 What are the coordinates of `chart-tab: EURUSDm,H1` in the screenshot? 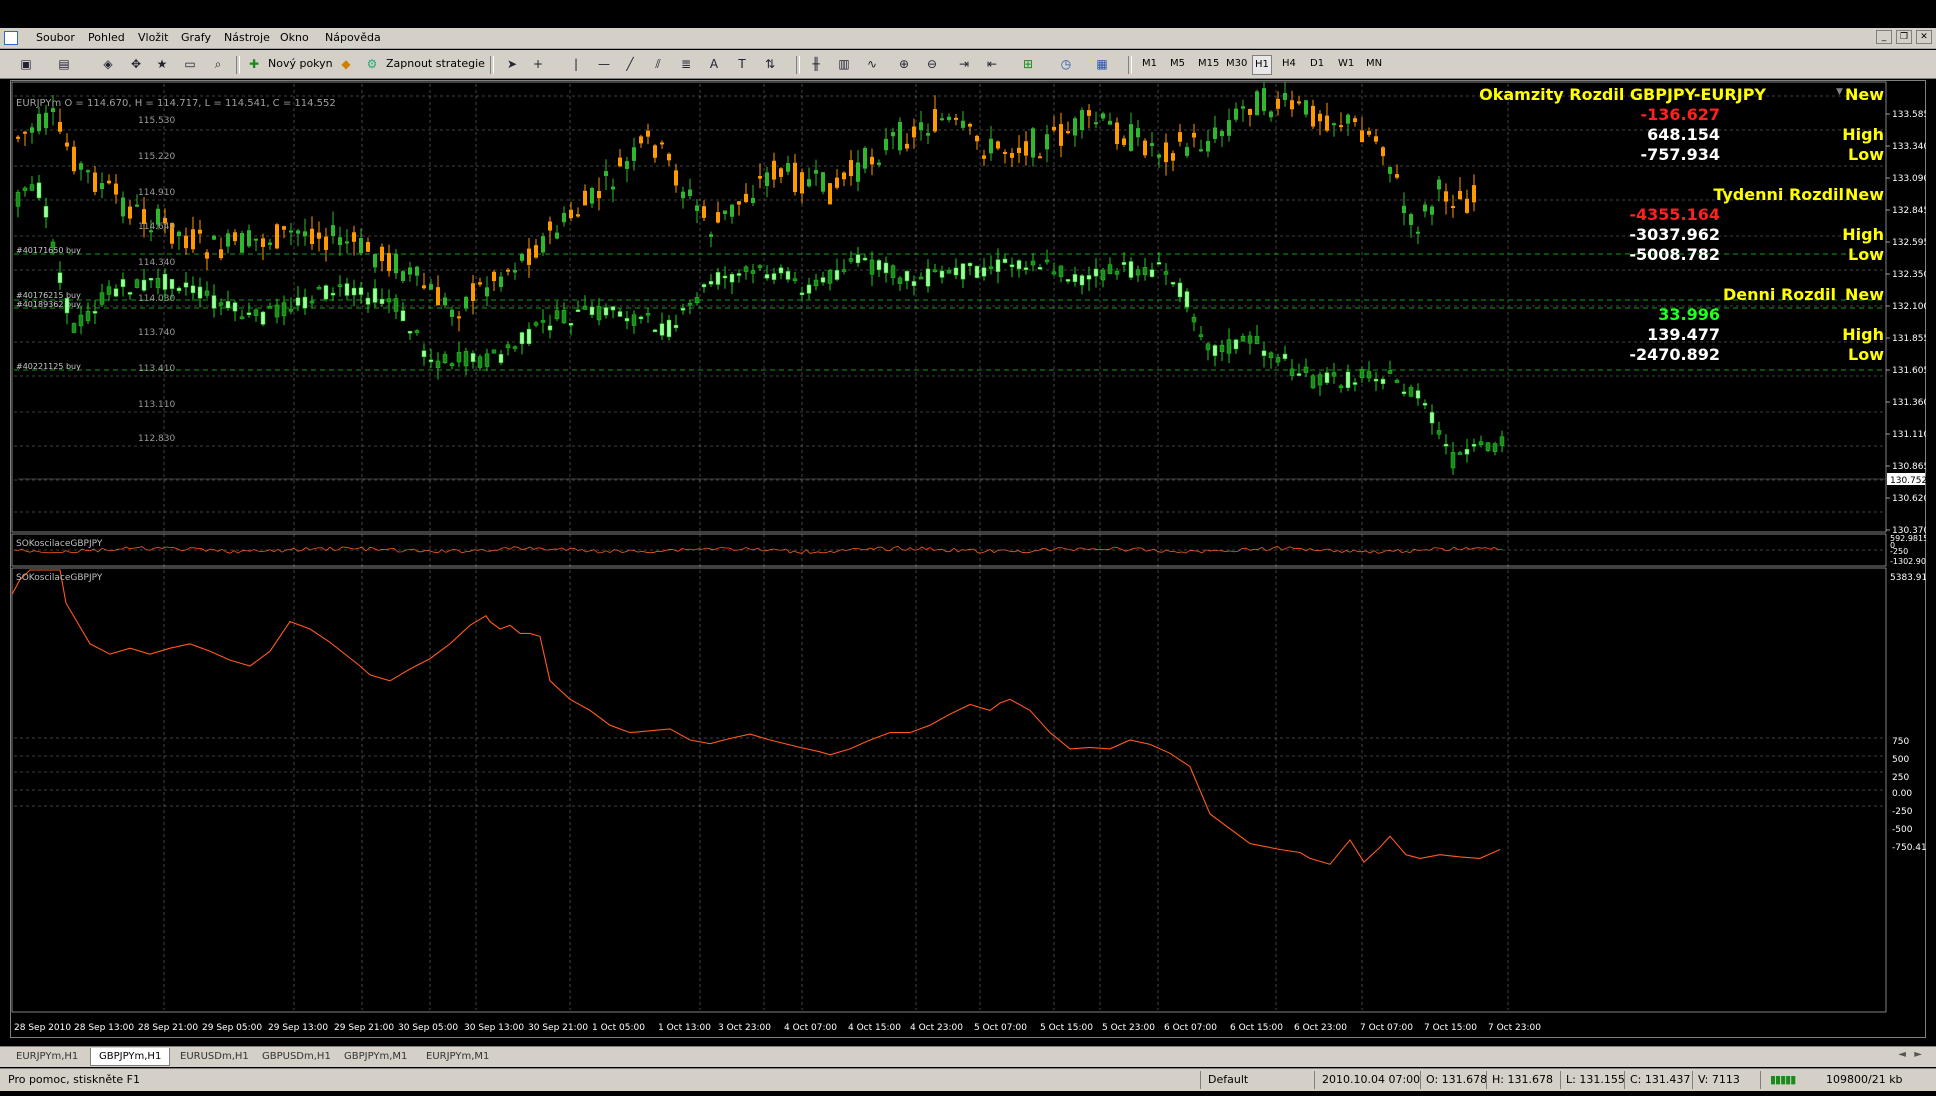 It's located at (214, 1056).